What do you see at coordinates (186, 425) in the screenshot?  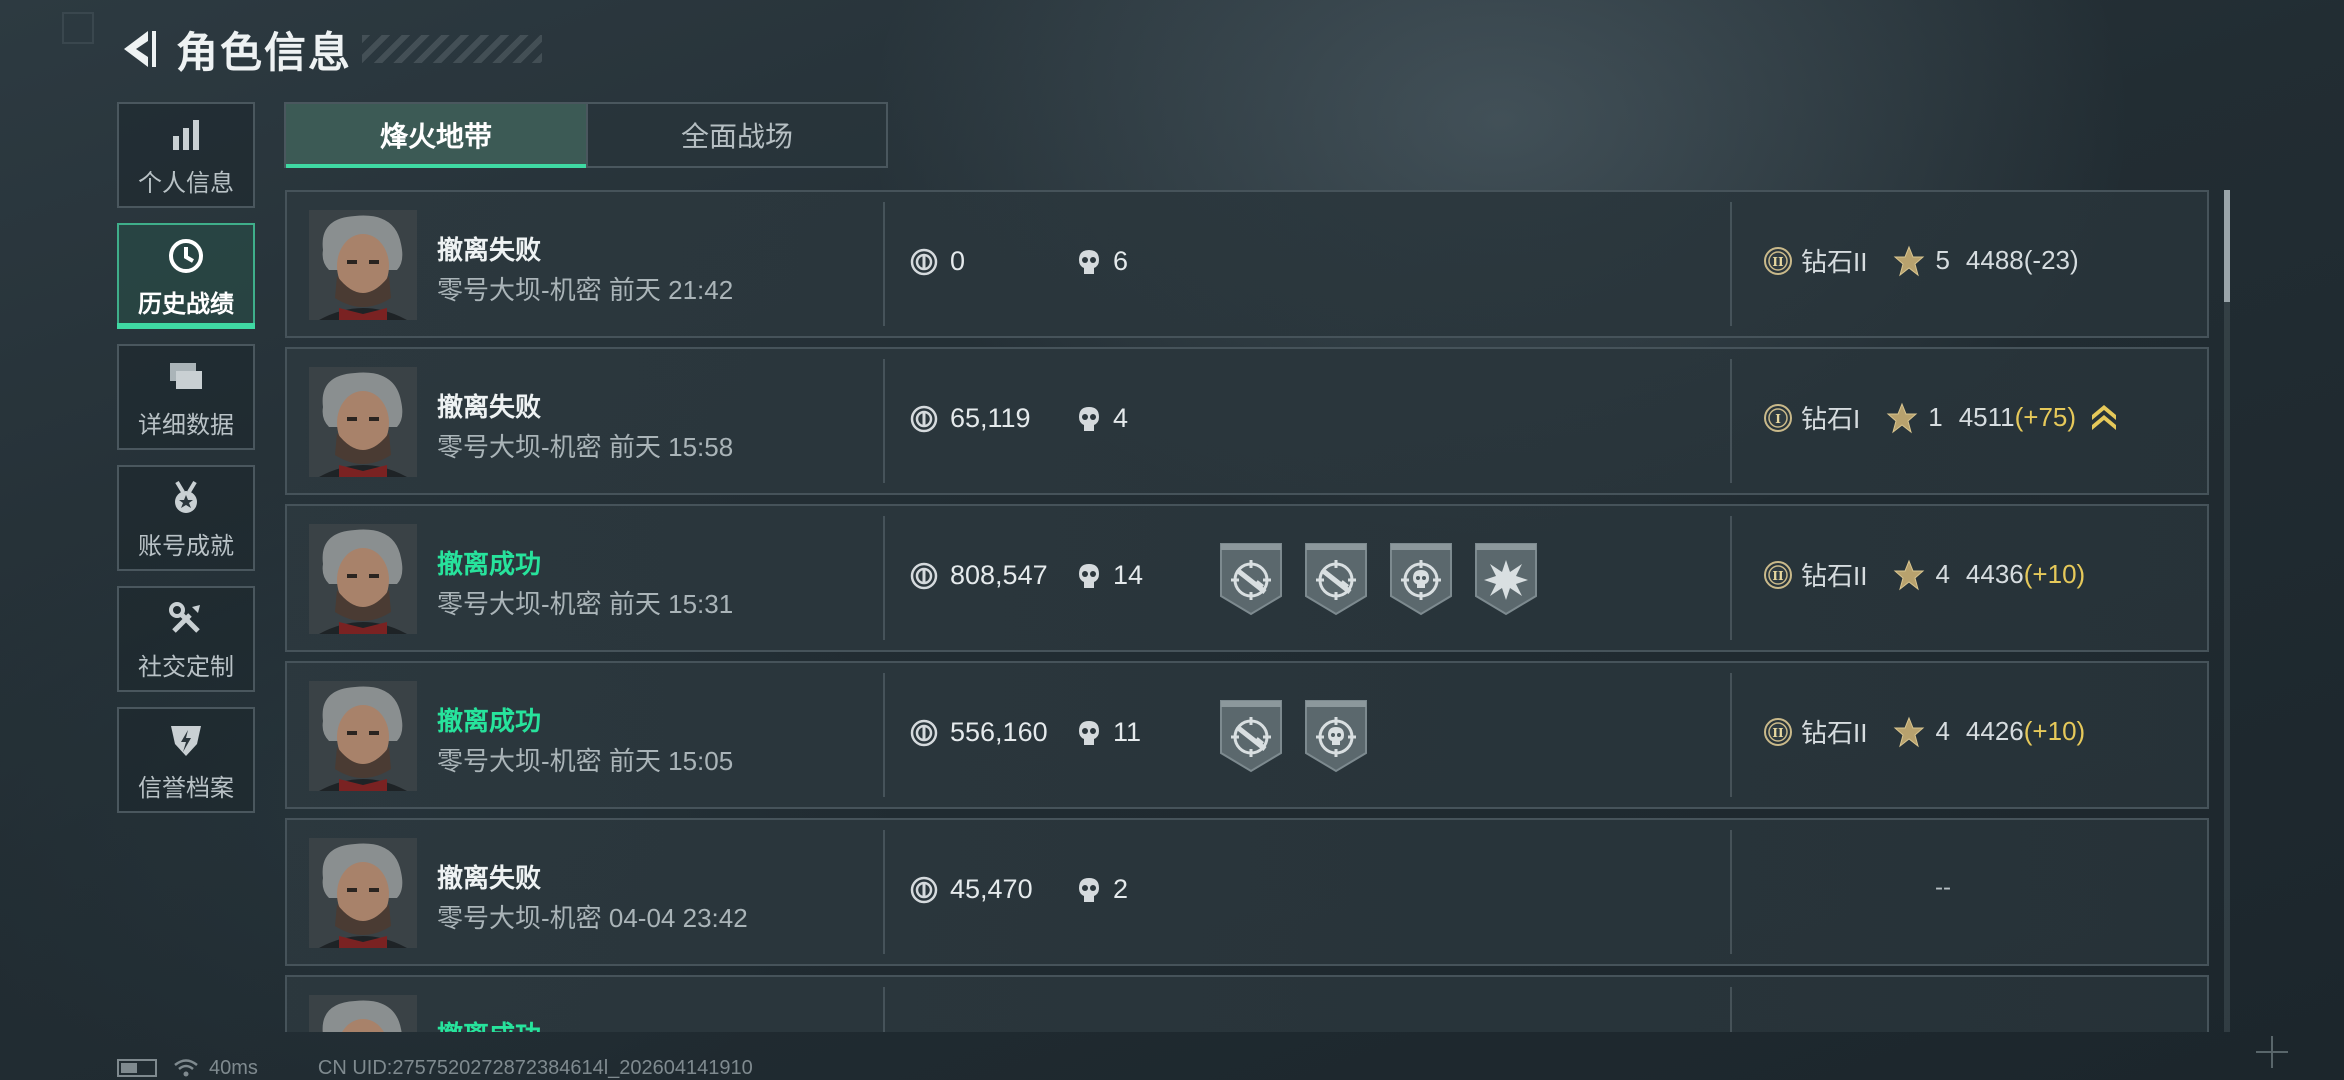 I see `sidebar-item-label: 详细数据` at bounding box center [186, 425].